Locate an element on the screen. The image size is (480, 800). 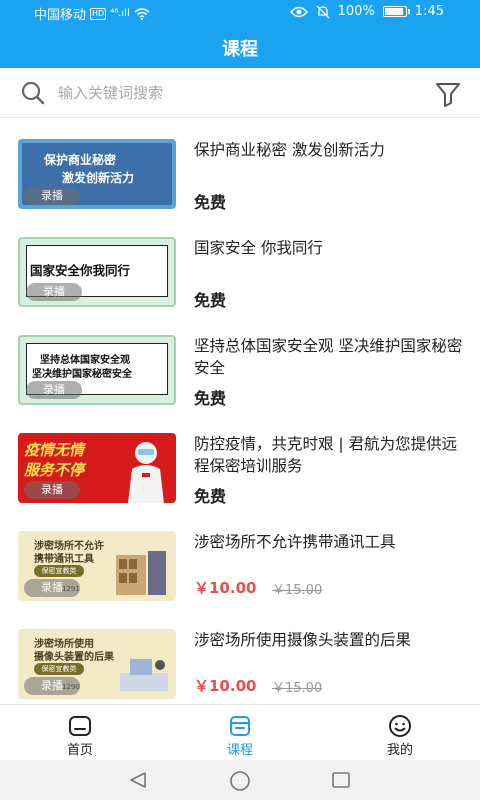
search-input is located at coordinates (228, 93).